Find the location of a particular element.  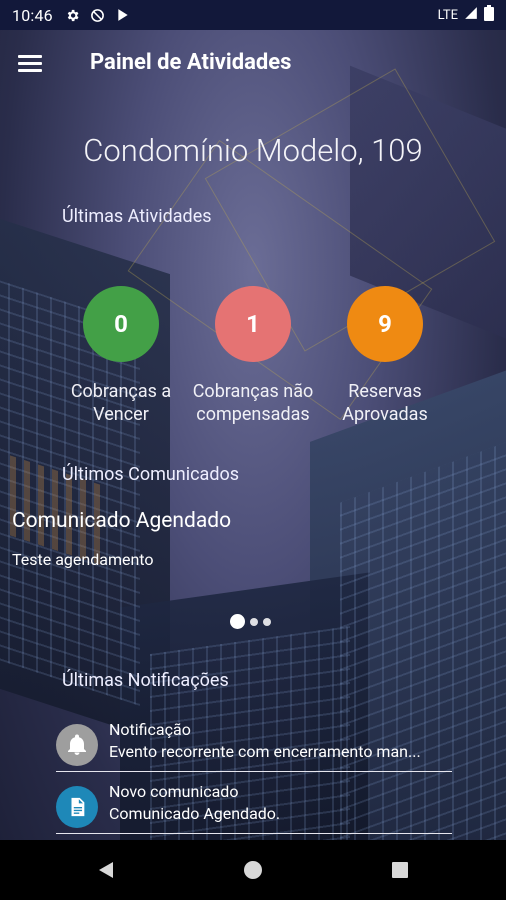

count-badge: 0 is located at coordinates (121, 324).